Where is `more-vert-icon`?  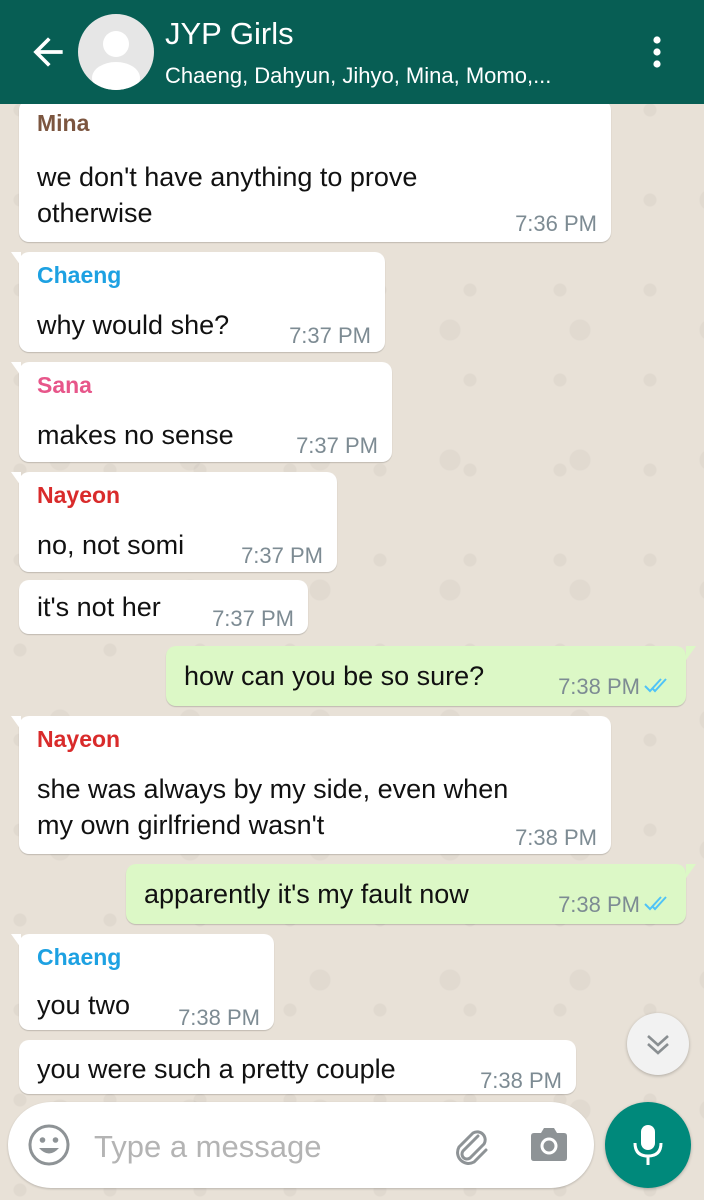
more-vert-icon is located at coordinates (657, 52).